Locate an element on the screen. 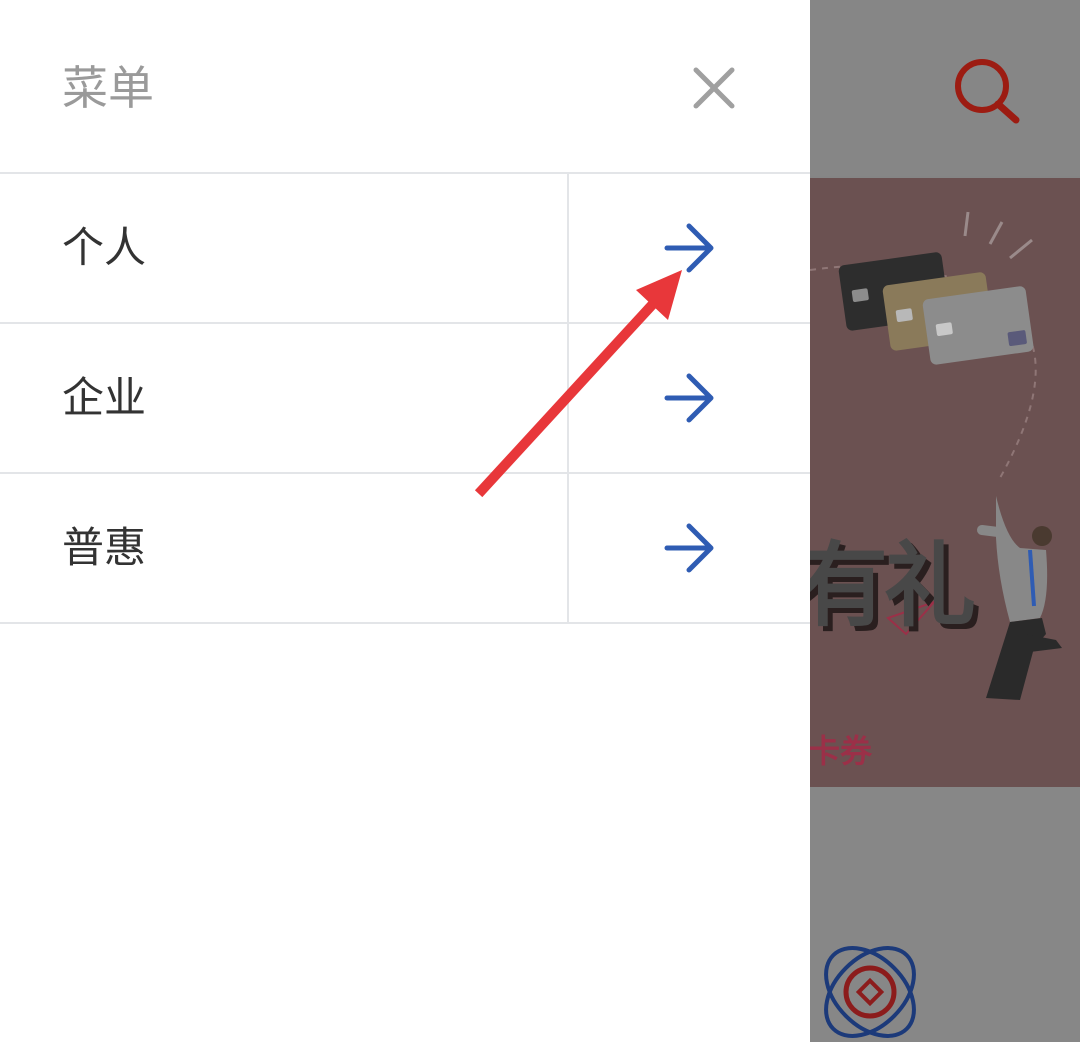 The image size is (1080, 1046). menu-item-inclusive: 普惠 is located at coordinates (405, 549).